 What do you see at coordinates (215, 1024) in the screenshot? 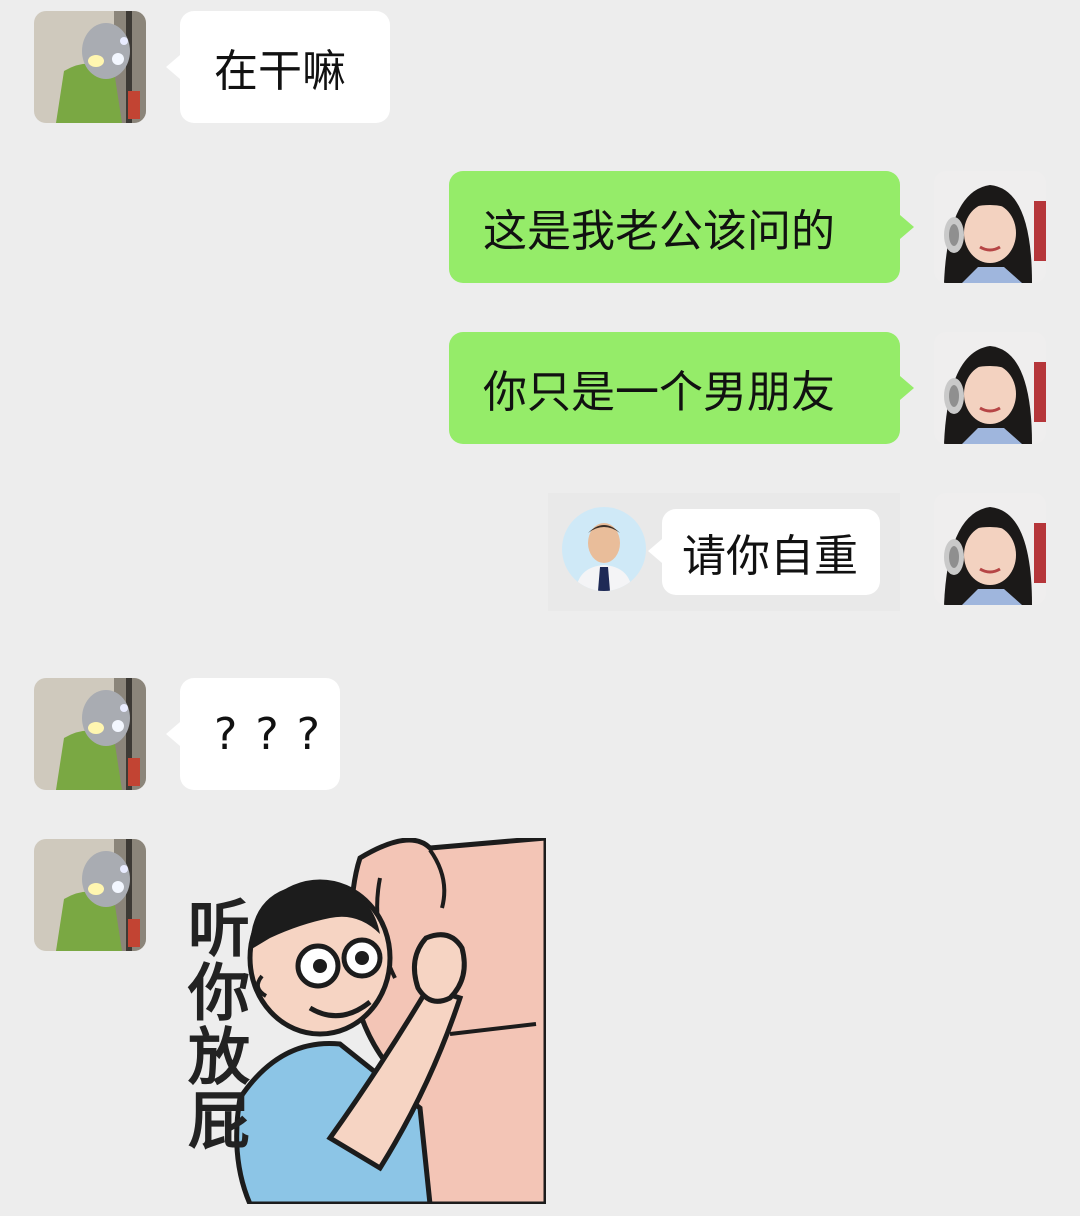
I see `sticker-caption: 听你放屁` at bounding box center [215, 1024].